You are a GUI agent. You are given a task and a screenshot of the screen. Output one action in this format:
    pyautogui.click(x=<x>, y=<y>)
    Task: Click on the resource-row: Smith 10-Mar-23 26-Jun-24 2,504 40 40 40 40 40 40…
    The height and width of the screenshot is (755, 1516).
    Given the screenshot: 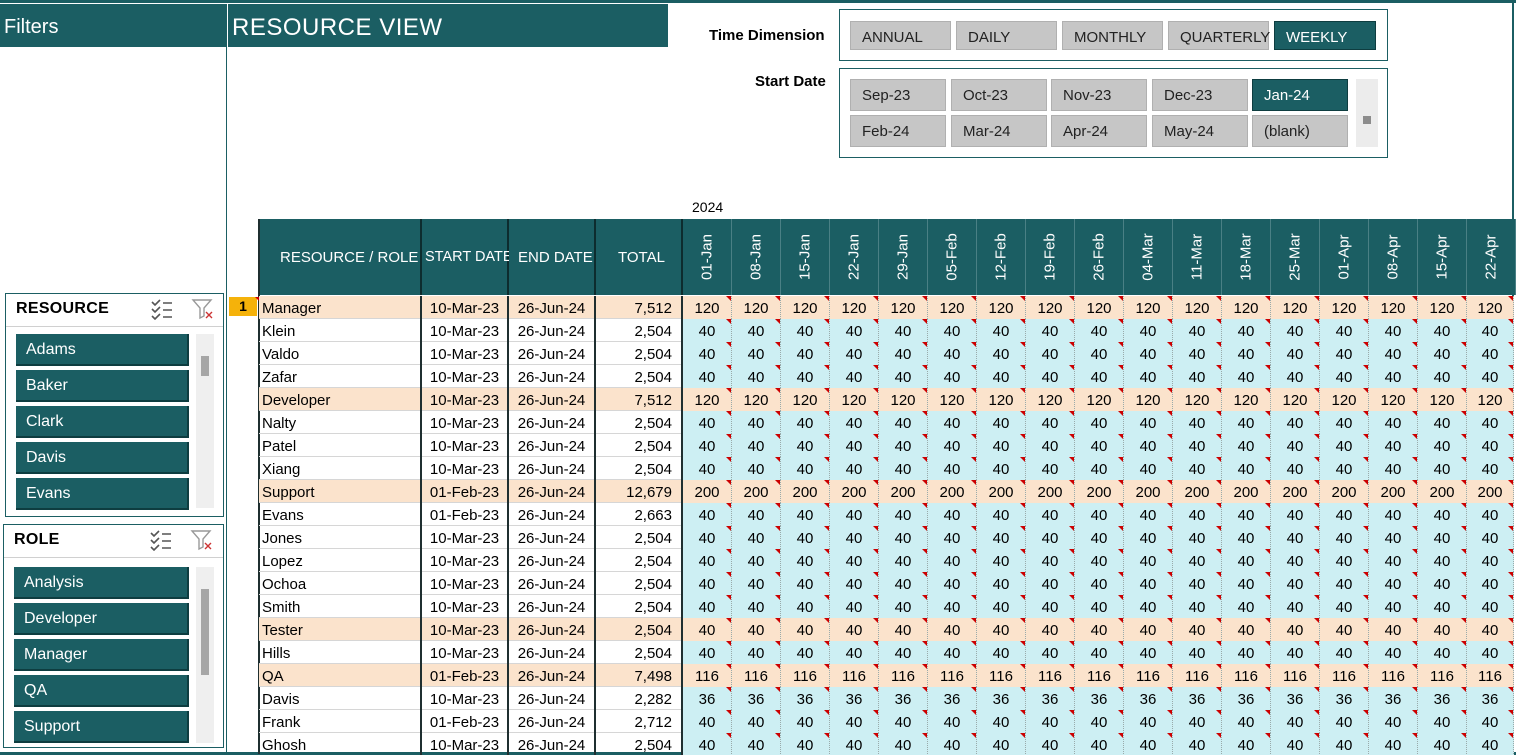 What is the action you would take?
    pyautogui.click(x=886, y=606)
    